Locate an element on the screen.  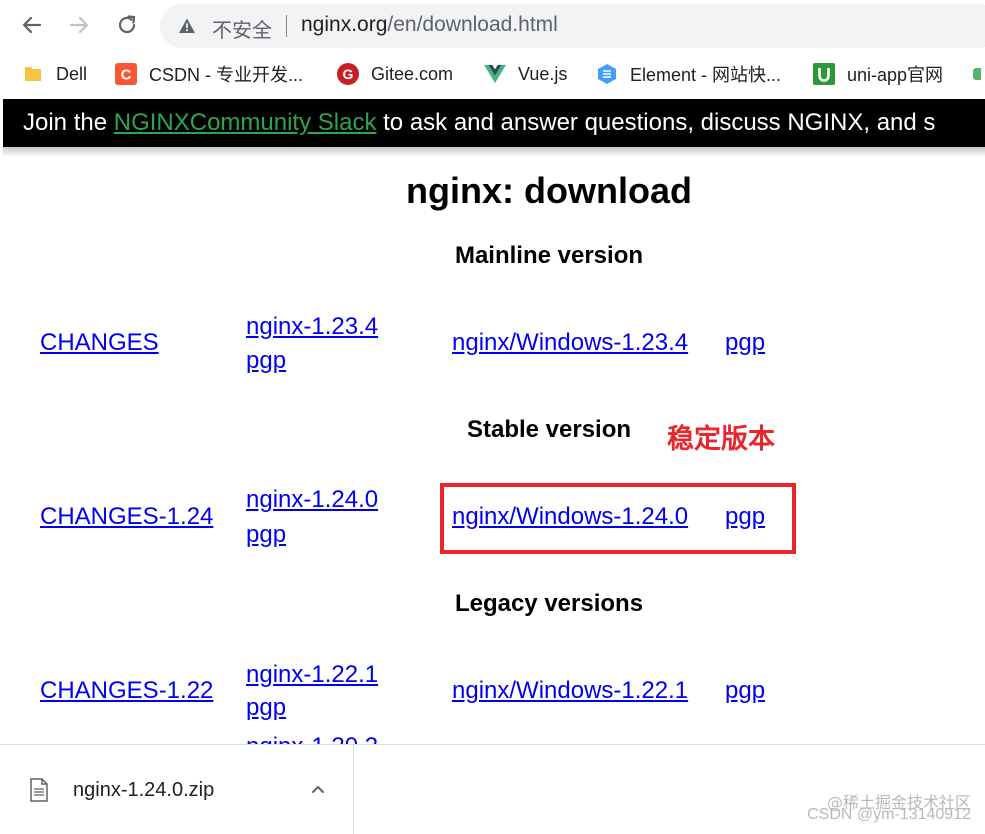
forward-button is located at coordinates (79, 25).